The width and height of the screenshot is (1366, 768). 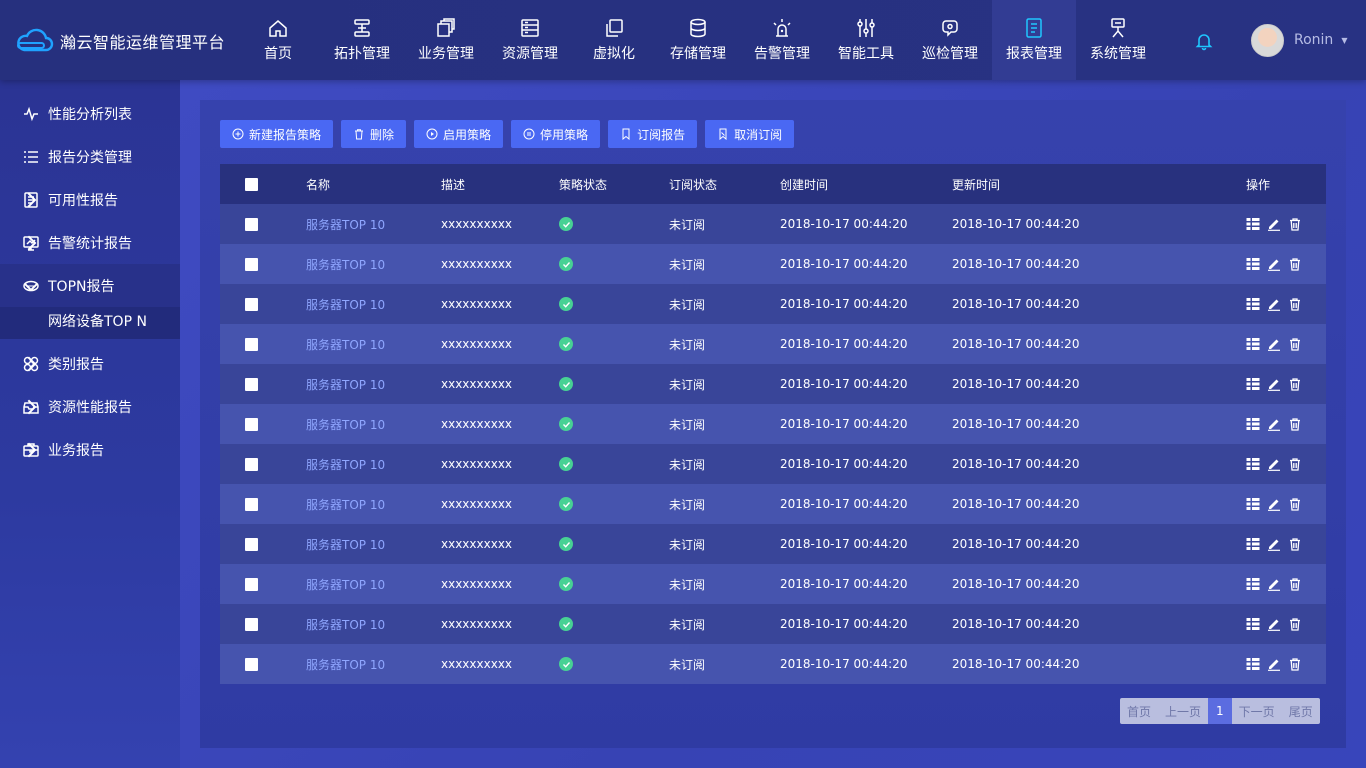 I want to click on app-logo: 瀚云智能运维管理平台, so click(x=119, y=41).